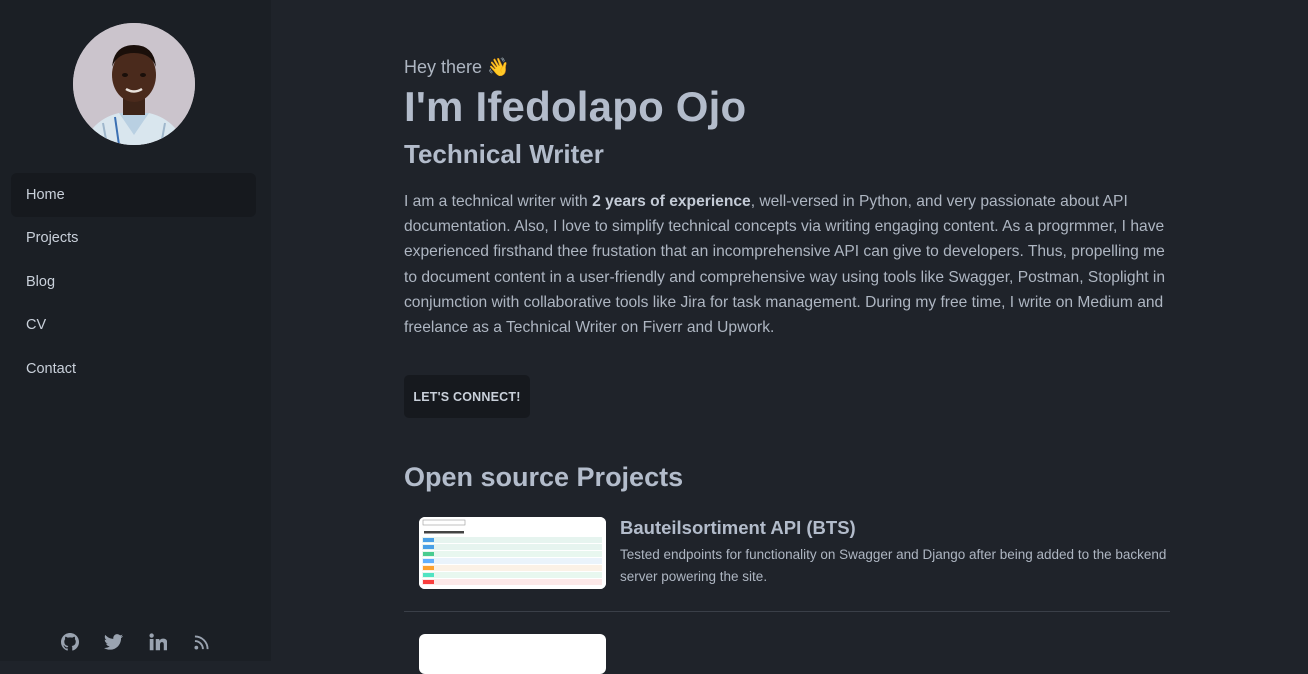 The height and width of the screenshot is (674, 1308). I want to click on linkedin-icon, so click(158, 642).